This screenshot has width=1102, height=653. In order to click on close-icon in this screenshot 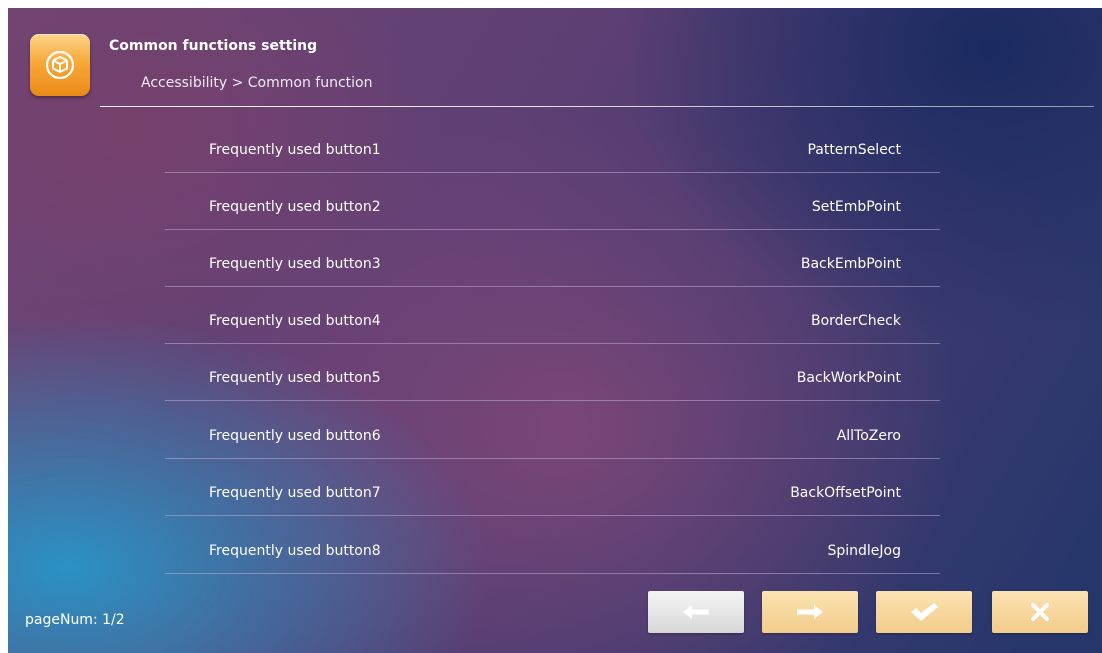, I will do `click(1040, 612)`.